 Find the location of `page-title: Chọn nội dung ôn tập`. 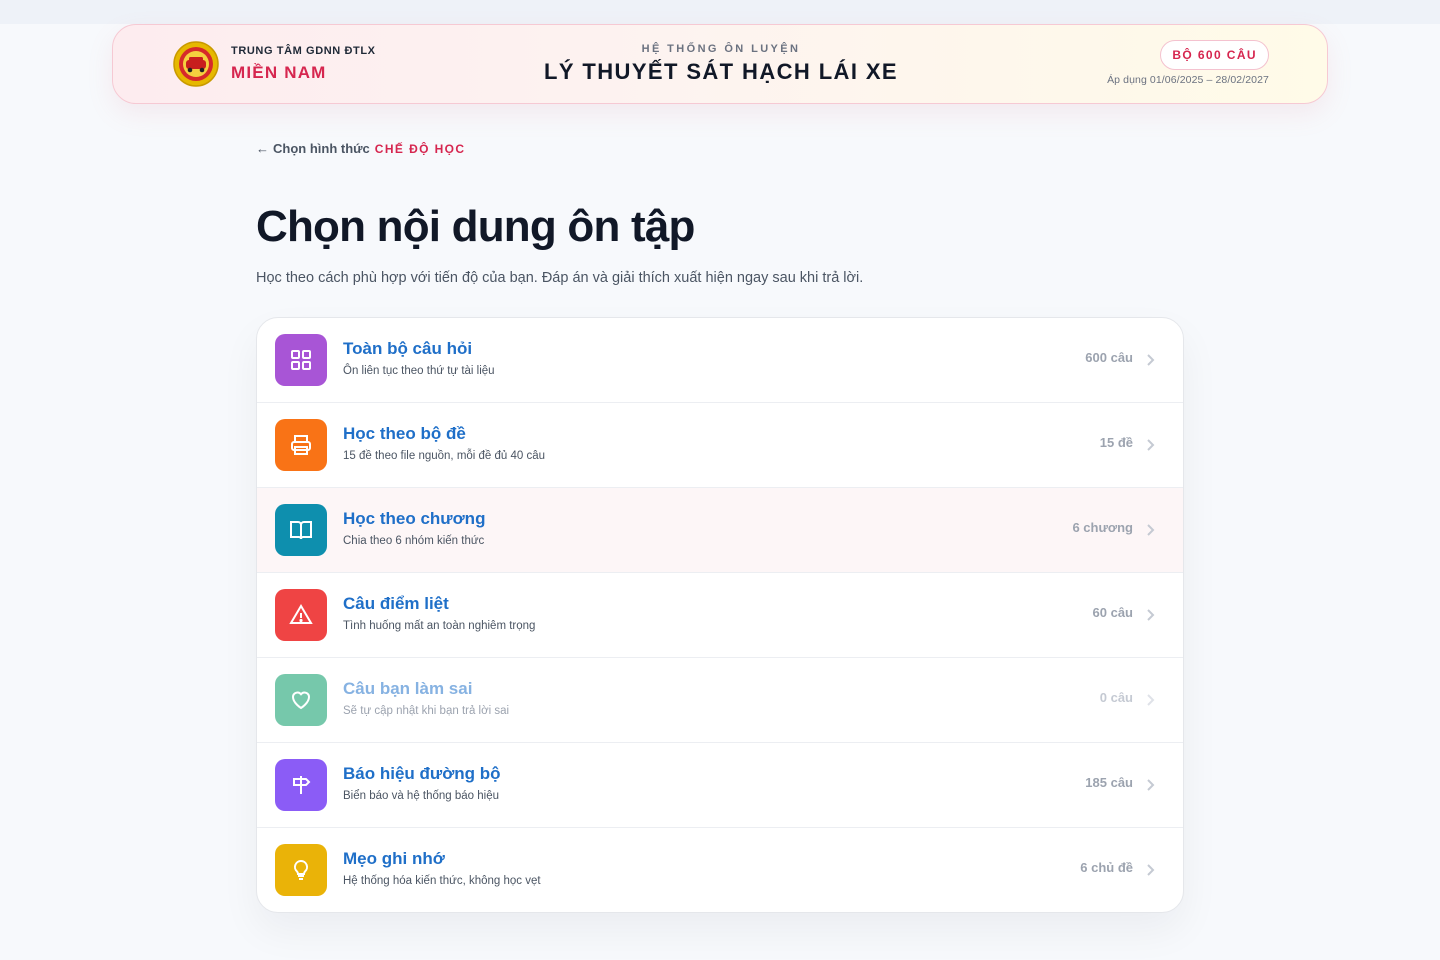

page-title: Chọn nội dung ôn tập is located at coordinates (475, 226).